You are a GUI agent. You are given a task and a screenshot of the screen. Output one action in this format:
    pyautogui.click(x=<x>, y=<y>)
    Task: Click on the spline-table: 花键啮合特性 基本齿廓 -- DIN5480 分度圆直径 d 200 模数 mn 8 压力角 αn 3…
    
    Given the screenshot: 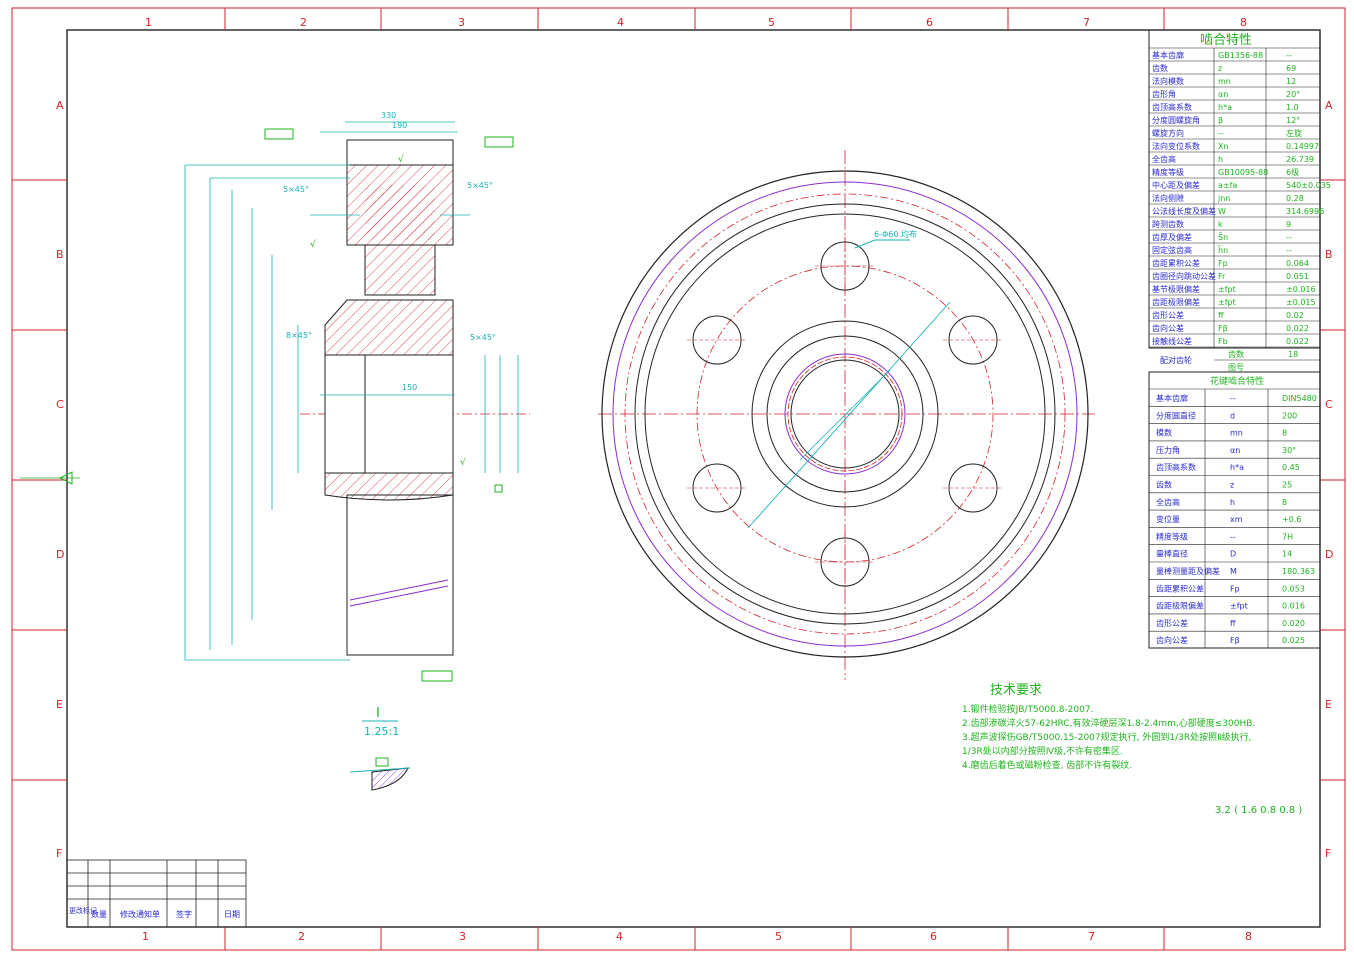 What is the action you would take?
    pyautogui.click(x=1234, y=510)
    